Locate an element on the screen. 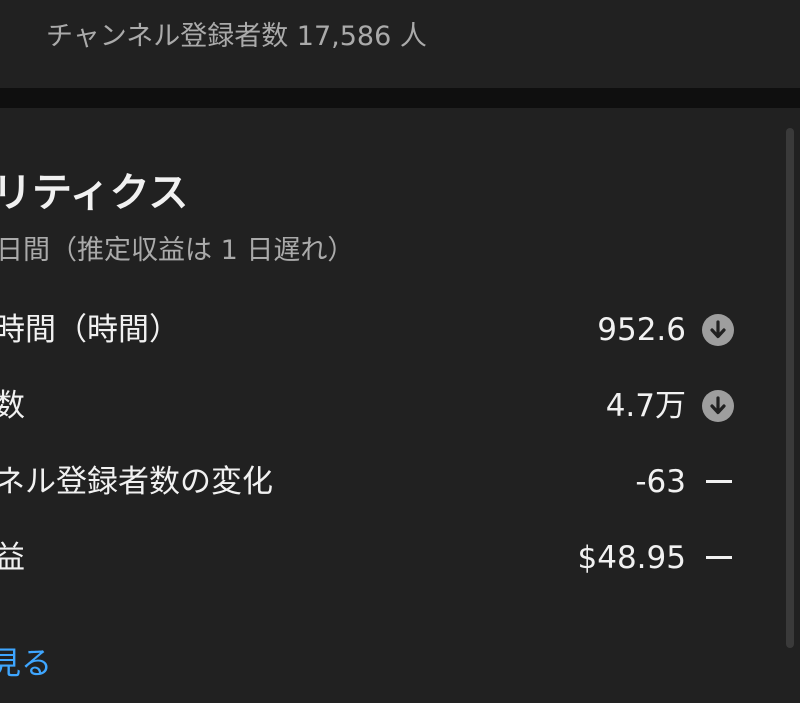 The height and width of the screenshot is (703, 800). analytics-title: リティクス is located at coordinates (94, 193).